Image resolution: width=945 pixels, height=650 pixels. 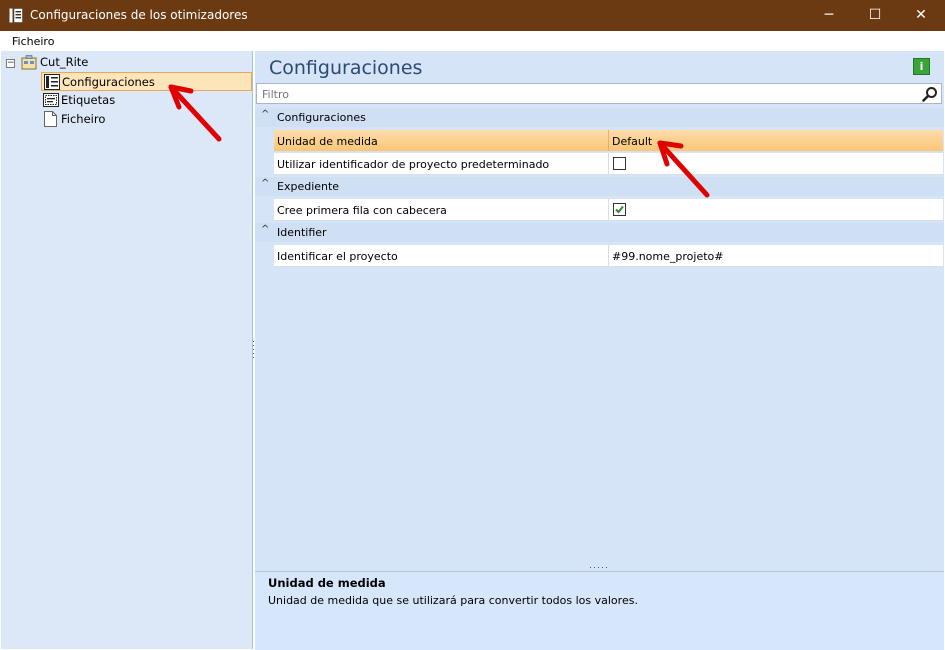 I want to click on tree-item-etiquetas: Etiquetas, so click(x=146, y=100).